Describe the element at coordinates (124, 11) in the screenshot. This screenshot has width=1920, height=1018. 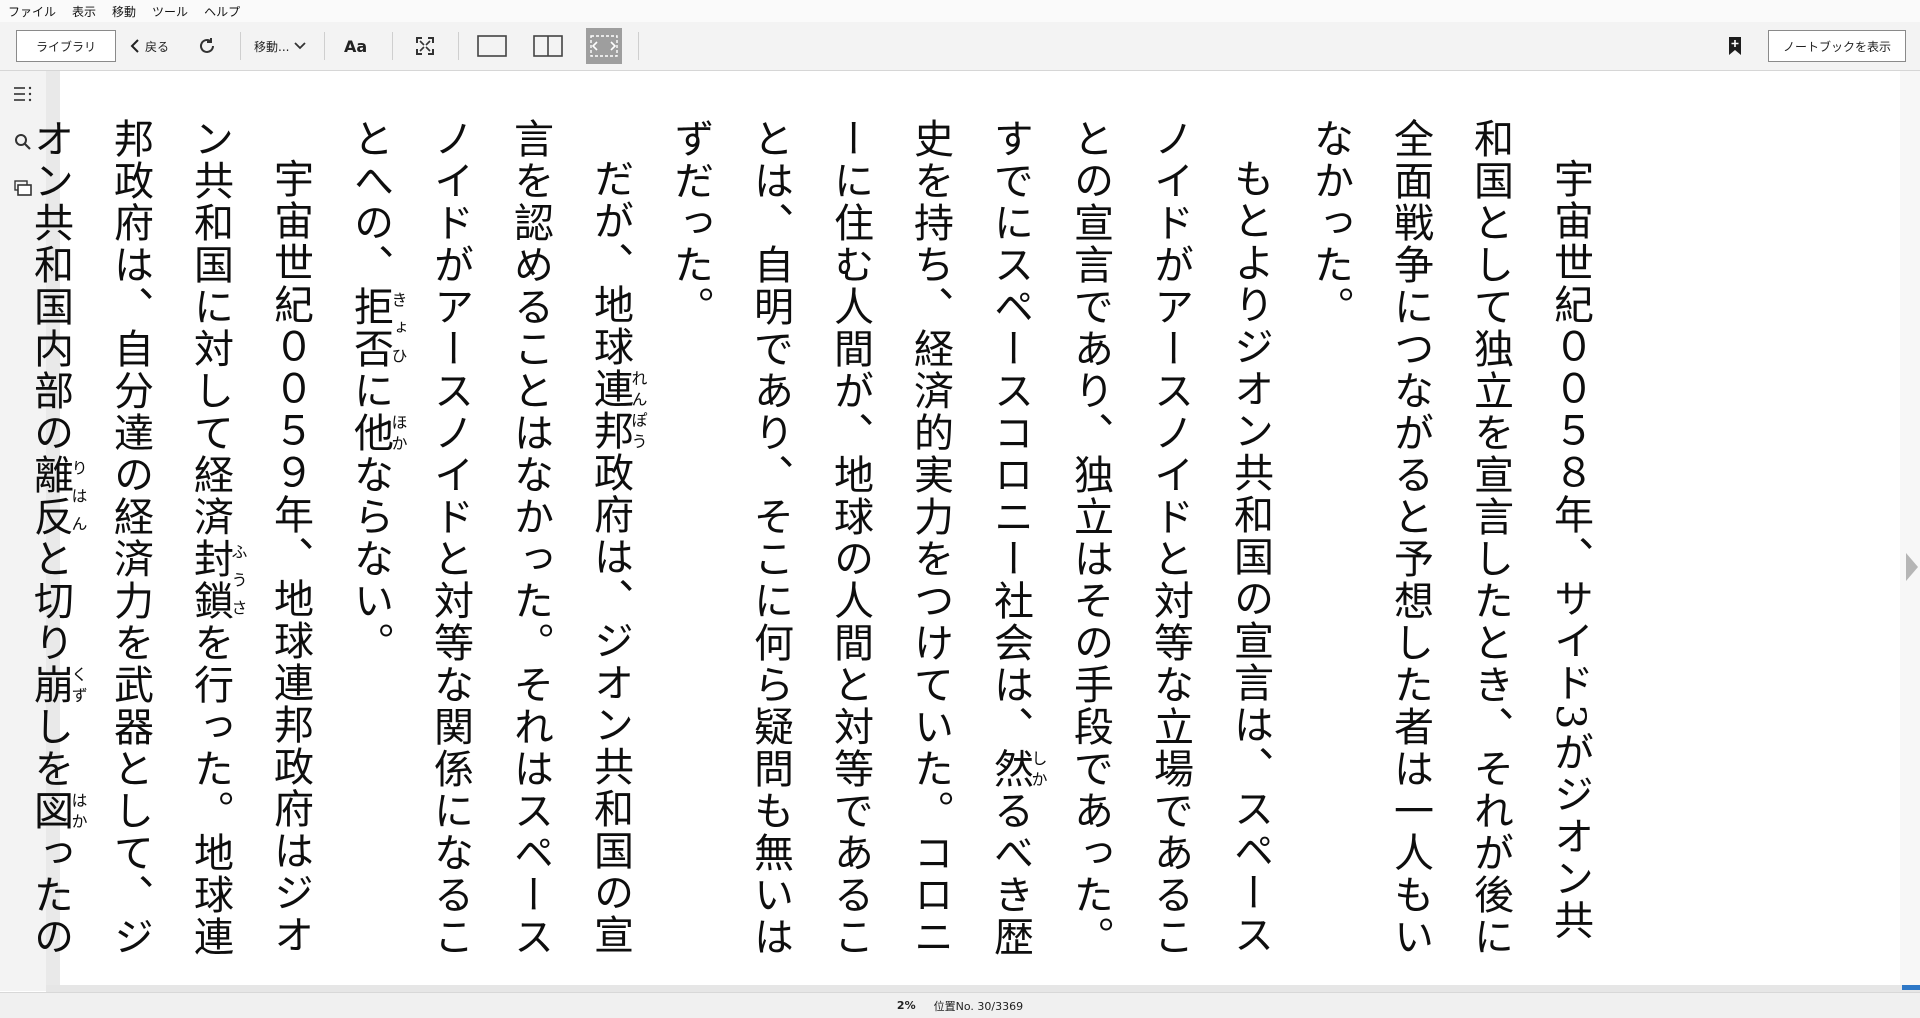
I see `menu-go: 移動` at that location.